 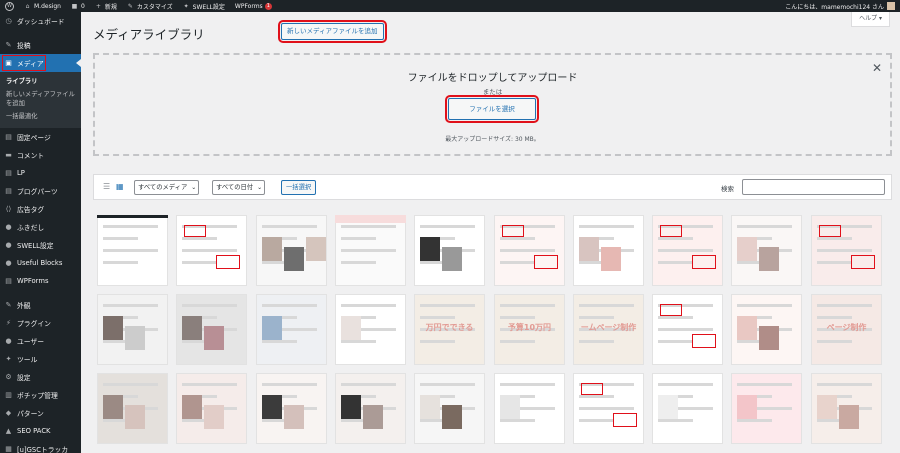 I want to click on help-tab-button: ヘルプ ▾, so click(x=870, y=19).